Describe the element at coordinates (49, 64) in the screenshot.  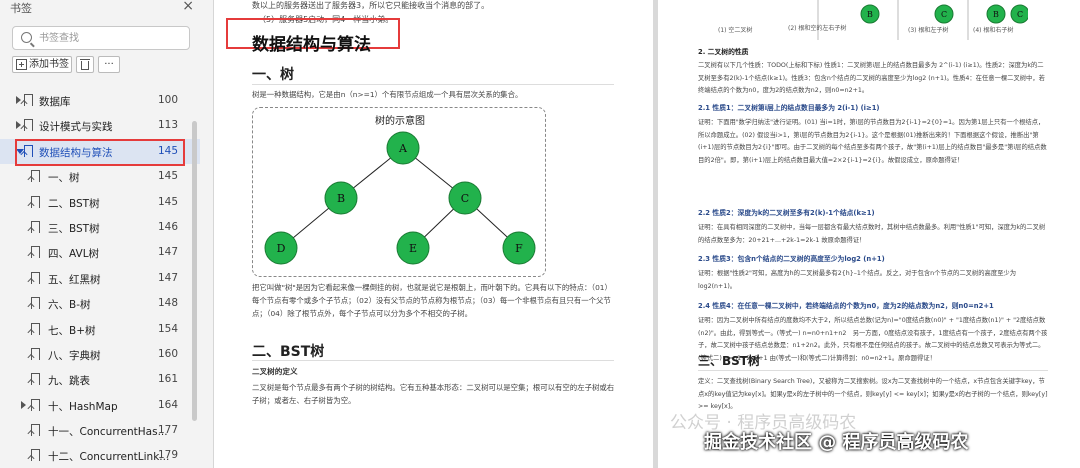
I see `add-bookmark-label: 添加书签` at that location.